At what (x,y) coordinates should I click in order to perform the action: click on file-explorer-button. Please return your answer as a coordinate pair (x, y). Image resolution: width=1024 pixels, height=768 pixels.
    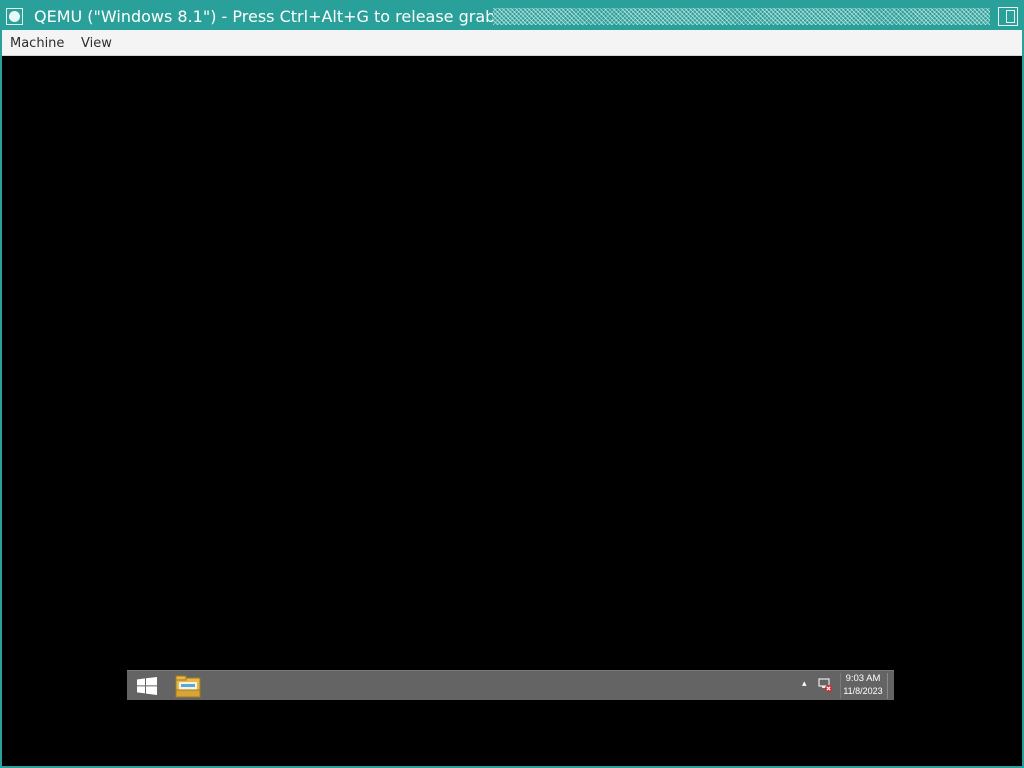
    Looking at the image, I should click on (188, 686).